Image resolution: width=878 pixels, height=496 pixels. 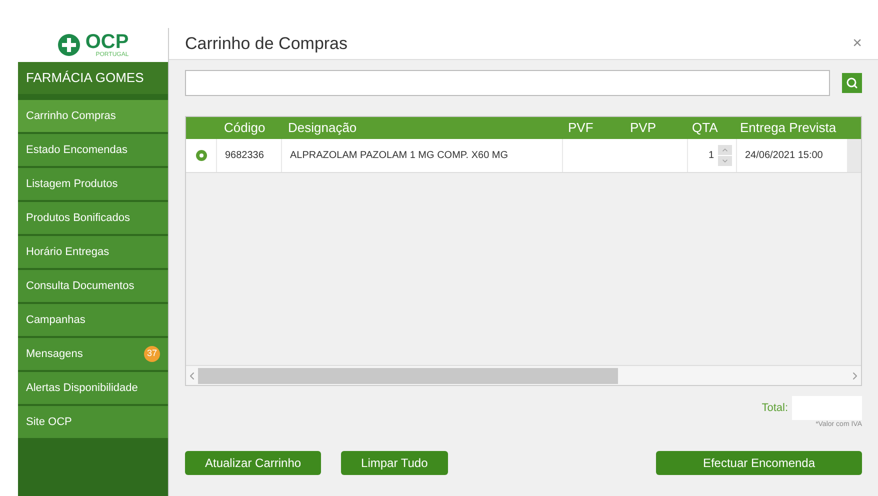 What do you see at coordinates (107, 42) in the screenshot?
I see `logo-text: OCP` at bounding box center [107, 42].